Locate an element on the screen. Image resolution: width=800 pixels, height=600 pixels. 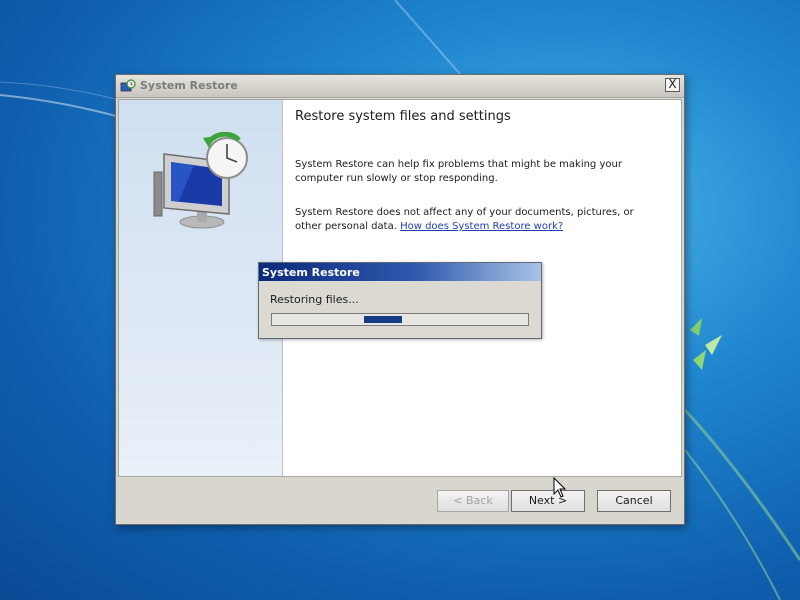
window-titlebar: System Restore X is located at coordinates (400, 86).